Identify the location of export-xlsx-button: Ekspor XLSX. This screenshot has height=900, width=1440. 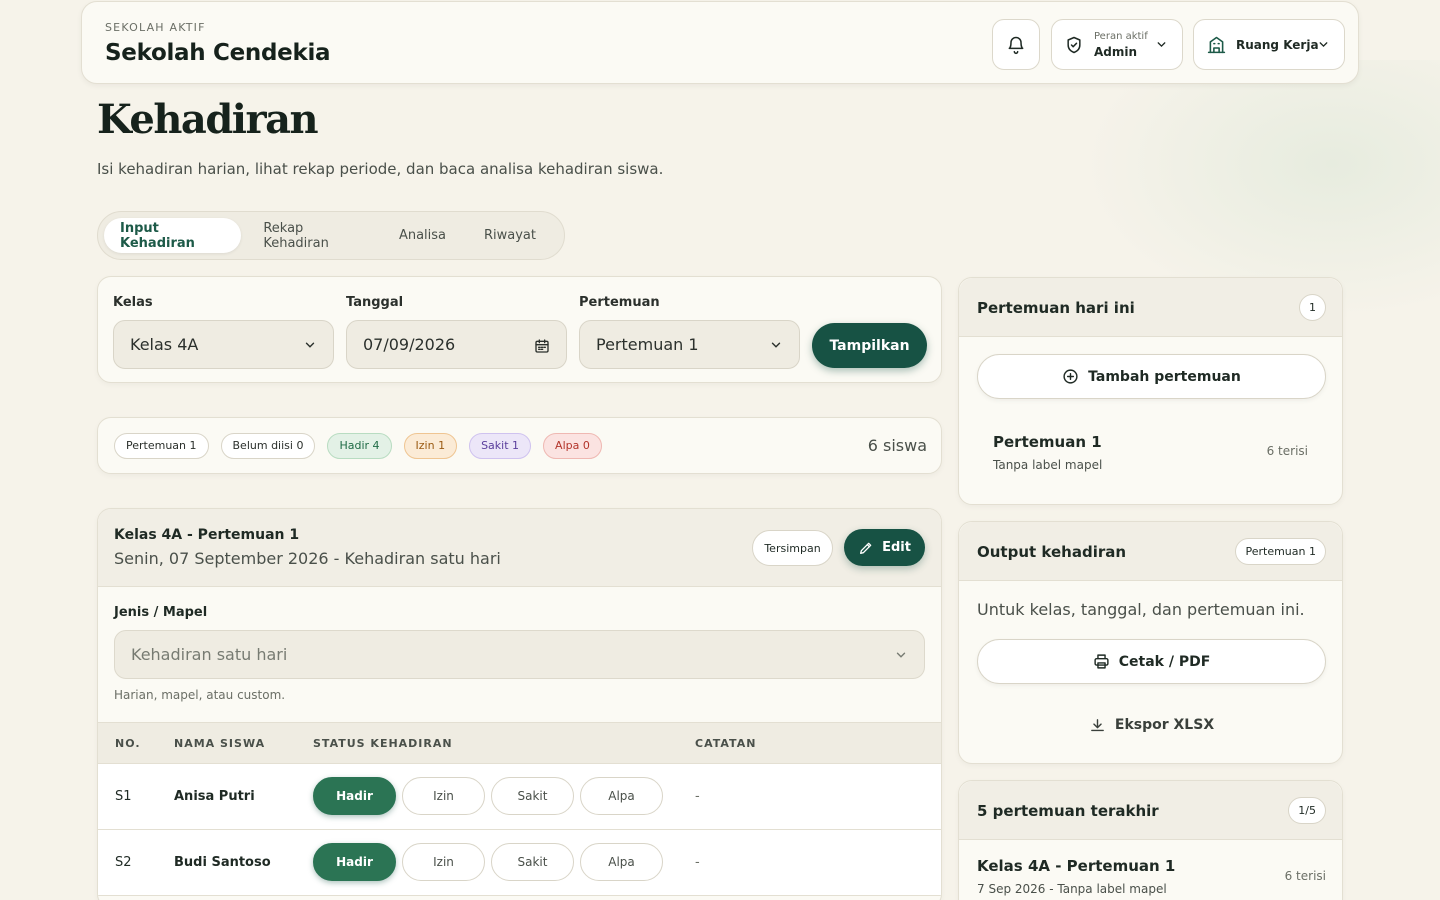
(1151, 725).